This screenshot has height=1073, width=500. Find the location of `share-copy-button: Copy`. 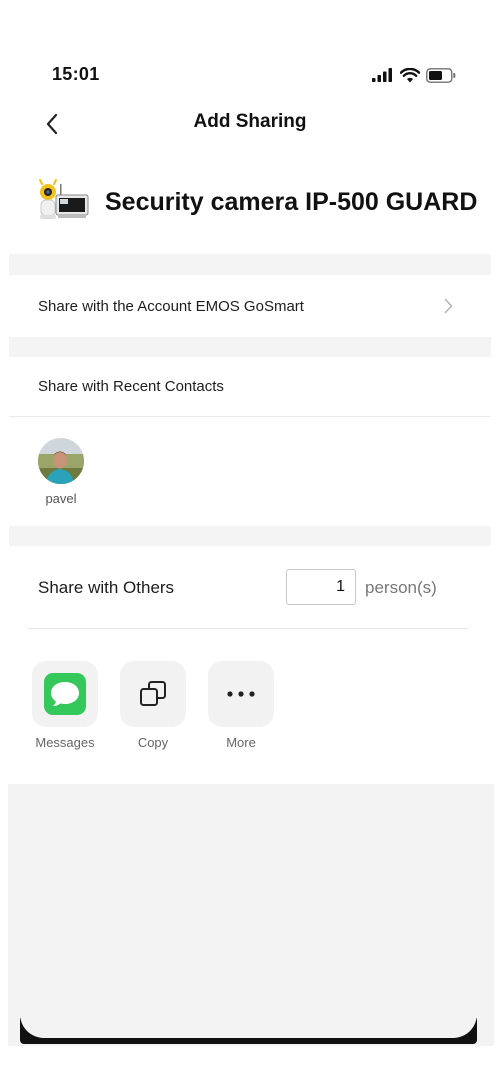

share-copy-button: Copy is located at coordinates (153, 705).